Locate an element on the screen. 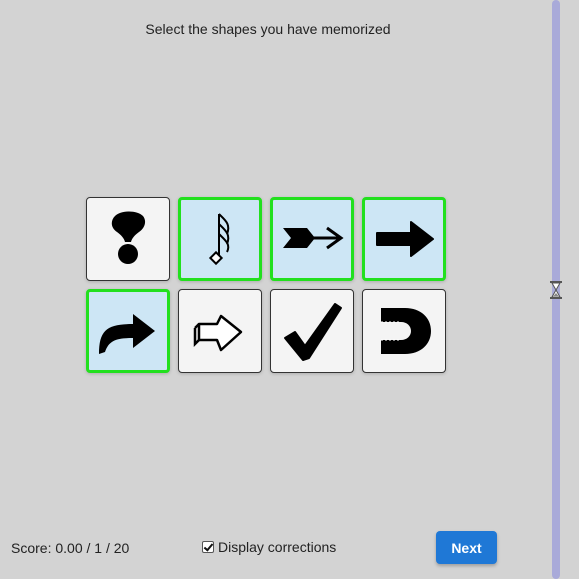  music-note-icon is located at coordinates (219, 239).